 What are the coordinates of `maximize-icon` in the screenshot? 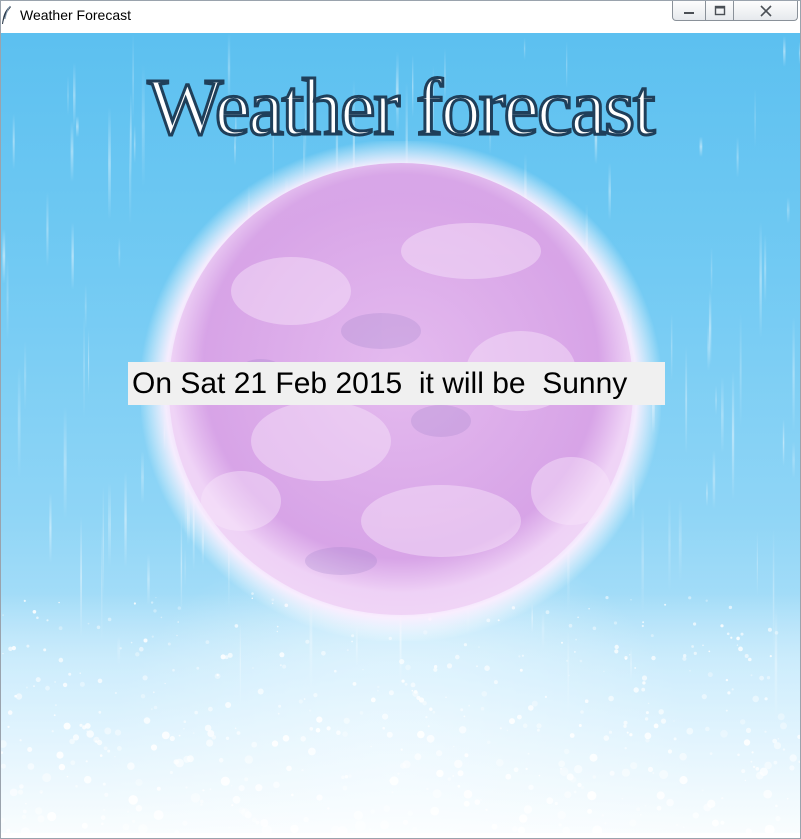 It's located at (719, 10).